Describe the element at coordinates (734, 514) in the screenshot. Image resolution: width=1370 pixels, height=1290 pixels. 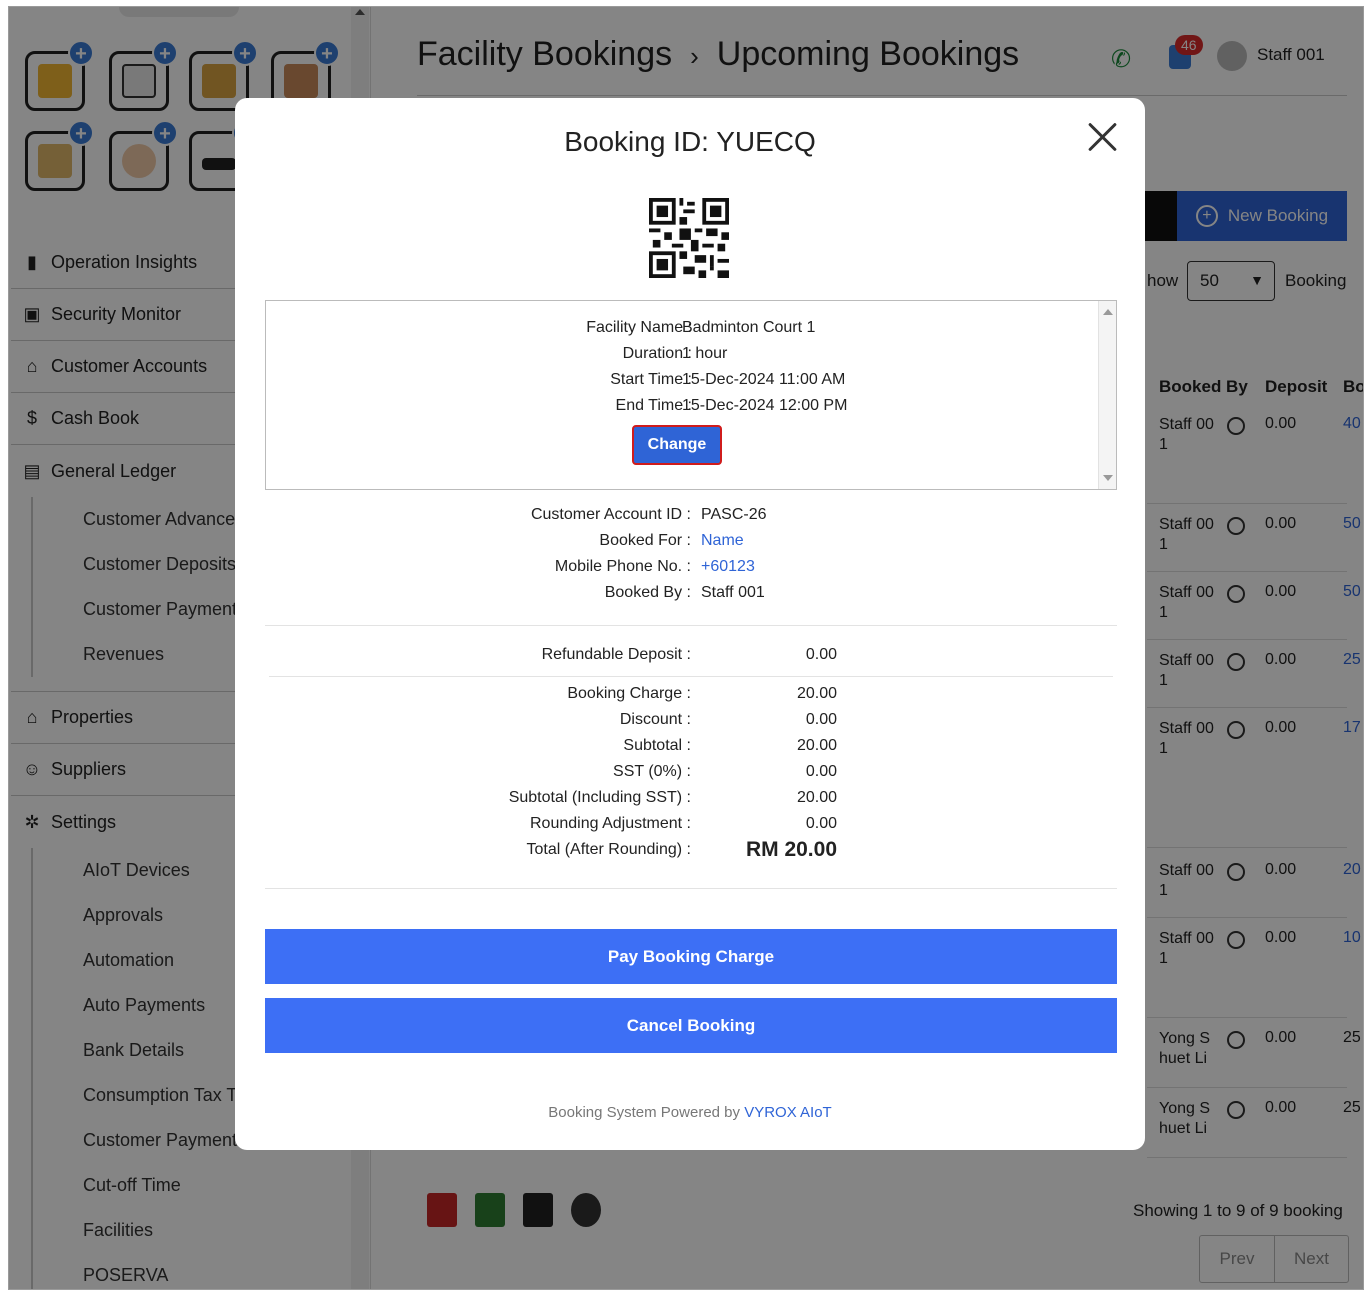
I see `customer-account-value: PASC-26` at that location.